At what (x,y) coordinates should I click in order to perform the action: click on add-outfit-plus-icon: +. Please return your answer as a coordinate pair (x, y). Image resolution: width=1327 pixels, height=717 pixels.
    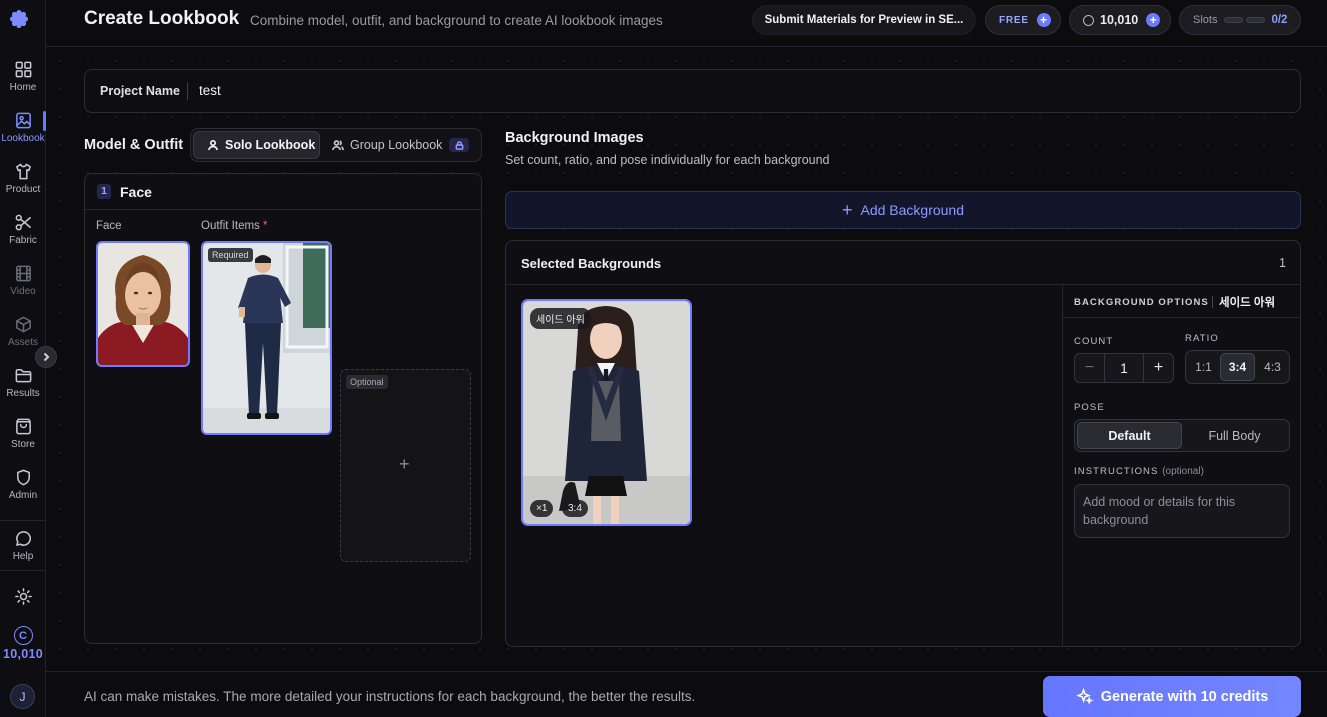
    Looking at the image, I should click on (404, 464).